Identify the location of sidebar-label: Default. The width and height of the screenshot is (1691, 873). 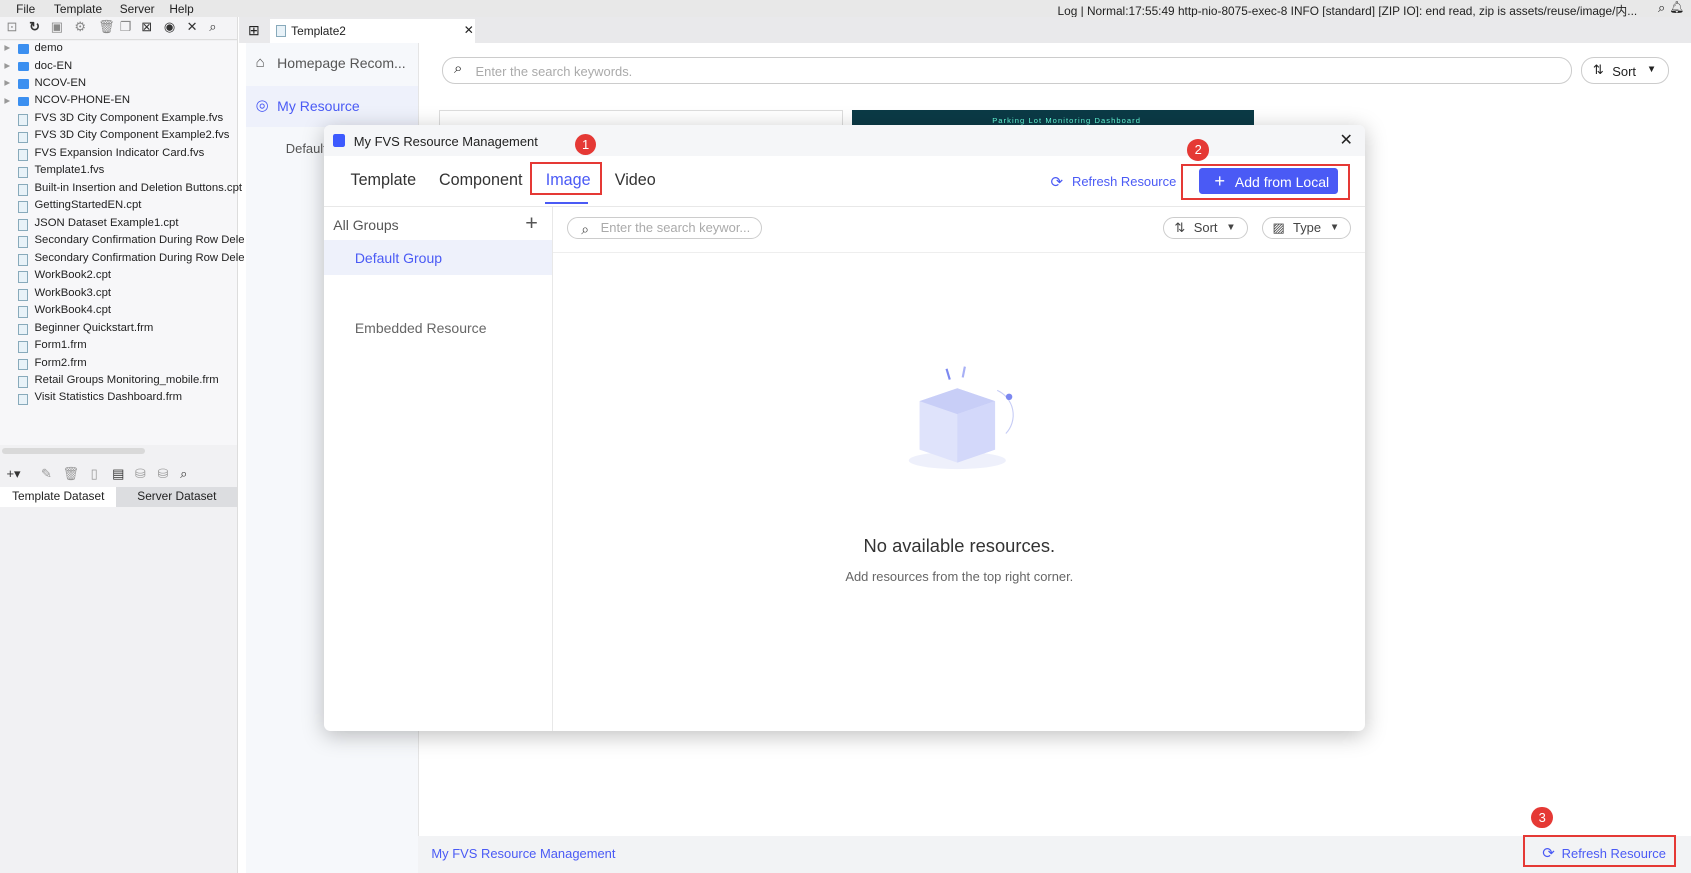
(306, 149).